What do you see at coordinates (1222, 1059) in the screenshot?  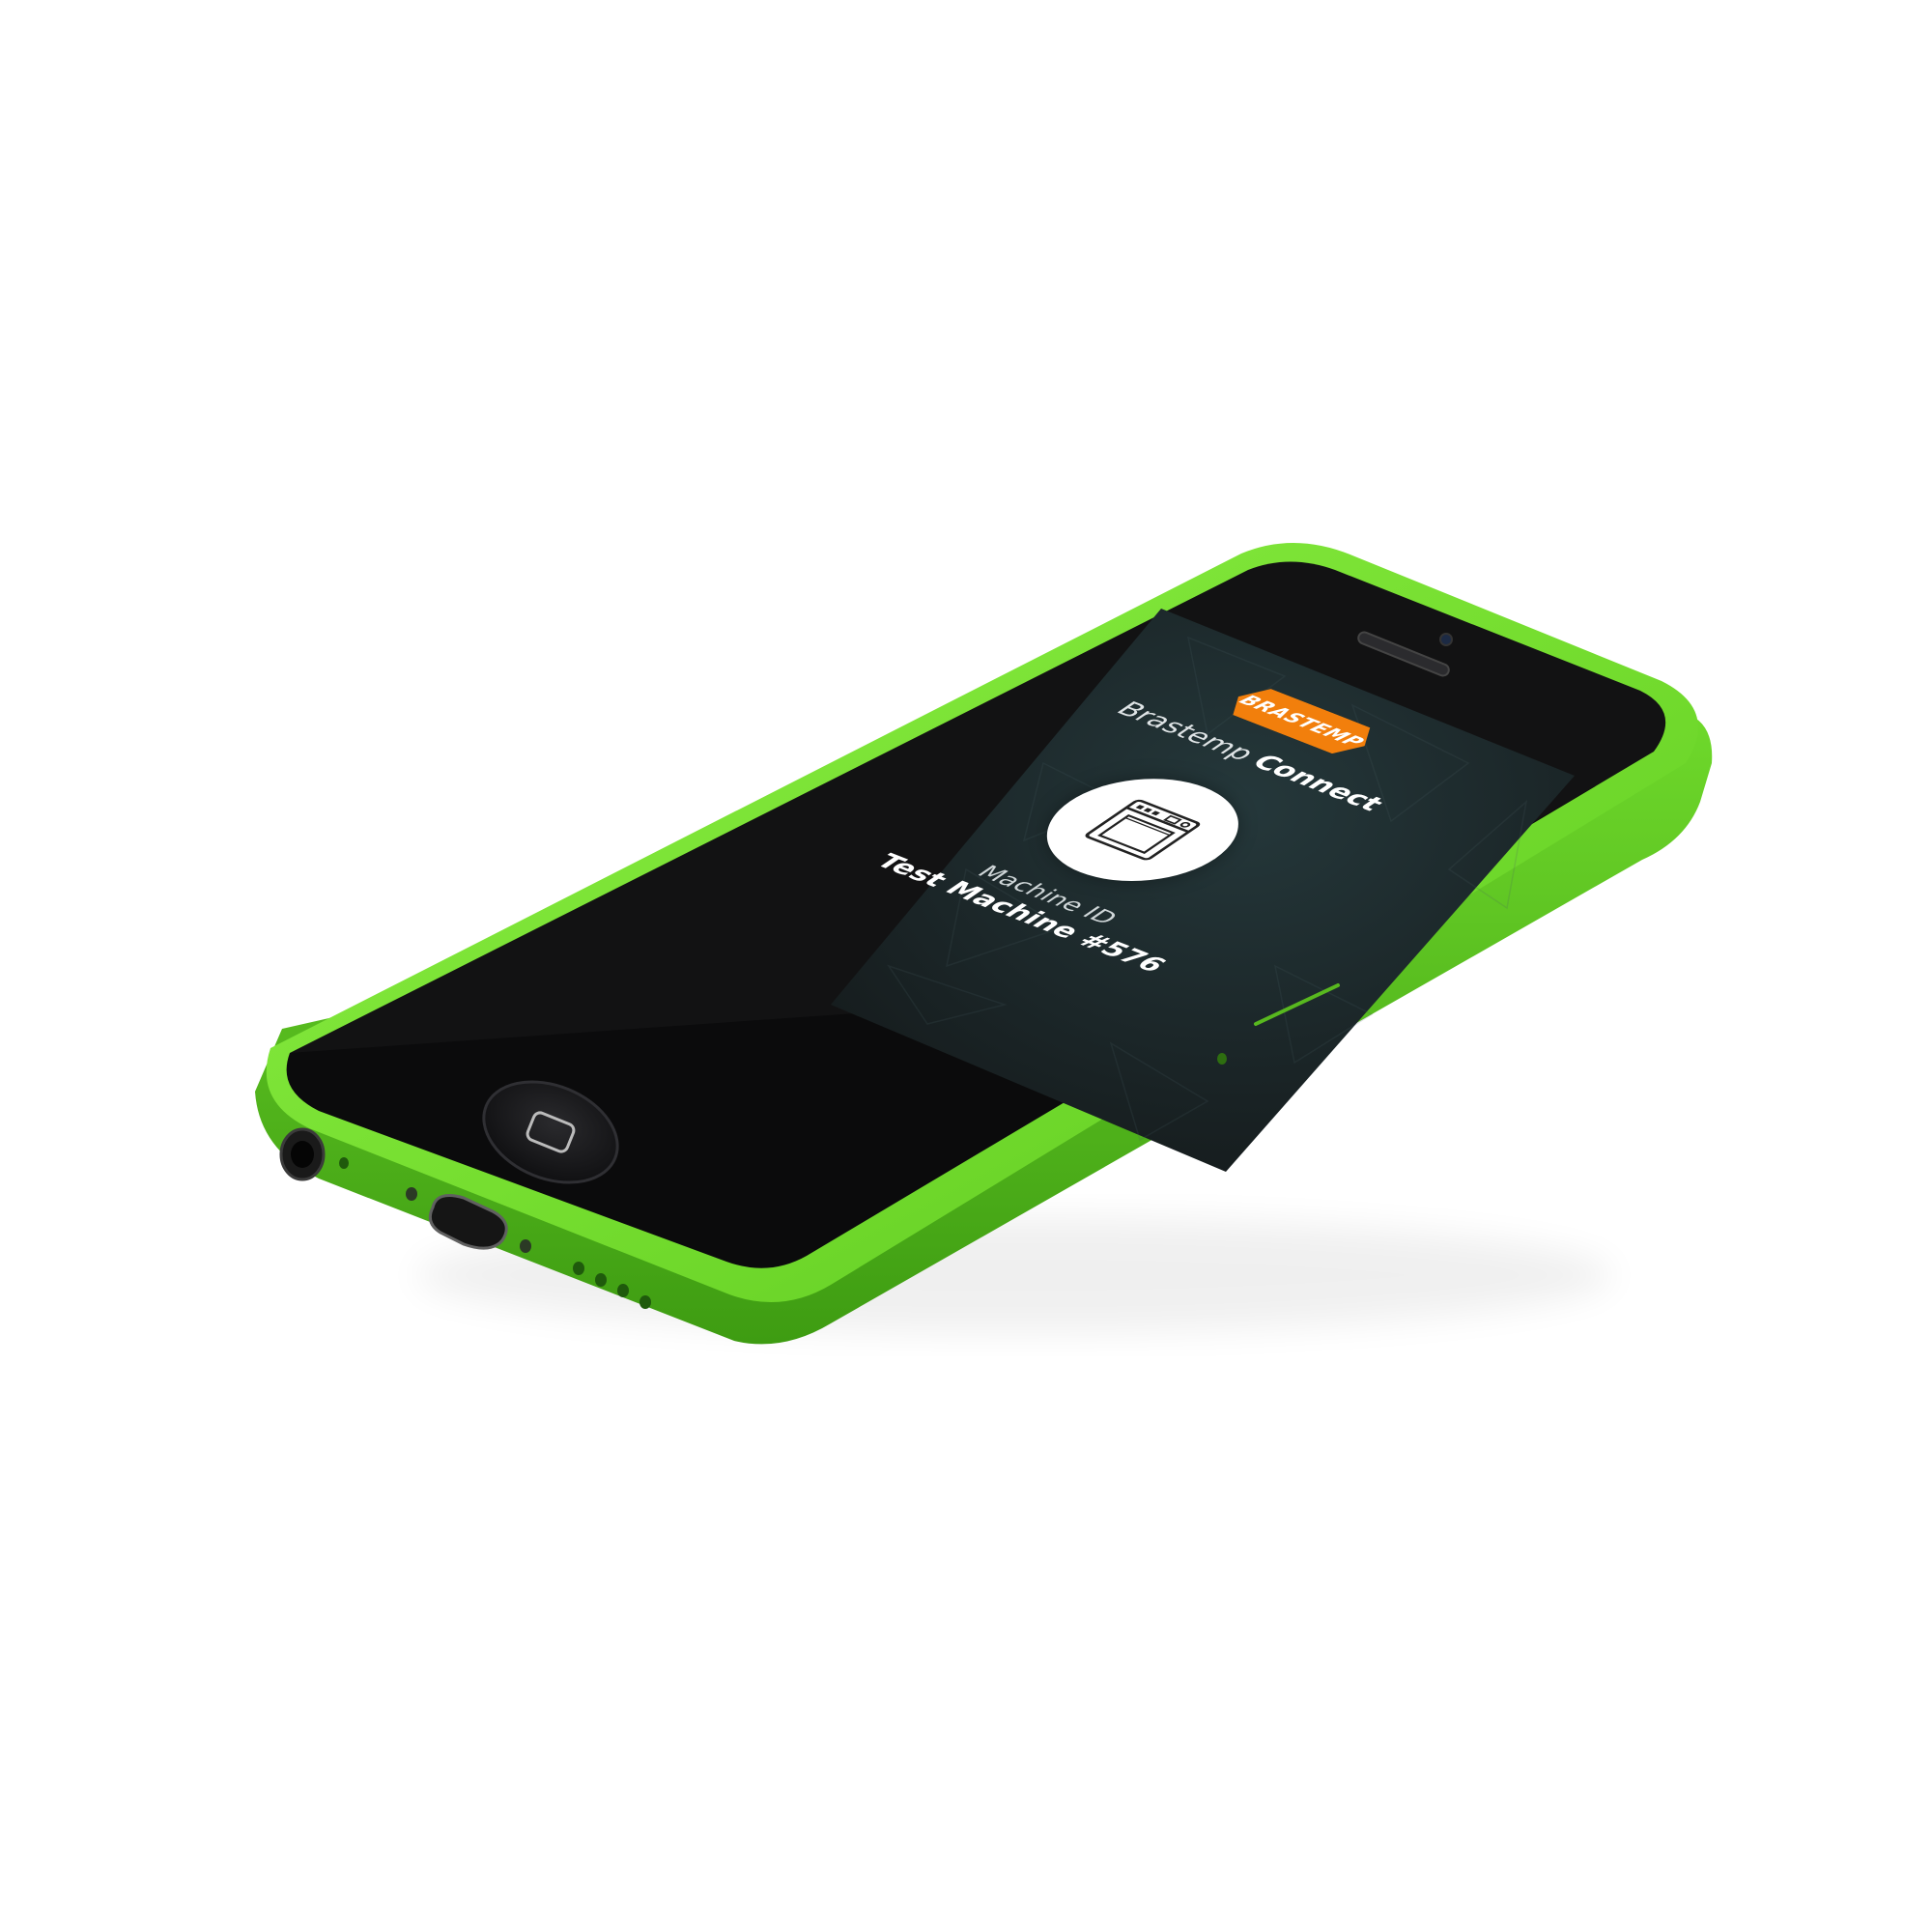 I see `side-button-dot` at bounding box center [1222, 1059].